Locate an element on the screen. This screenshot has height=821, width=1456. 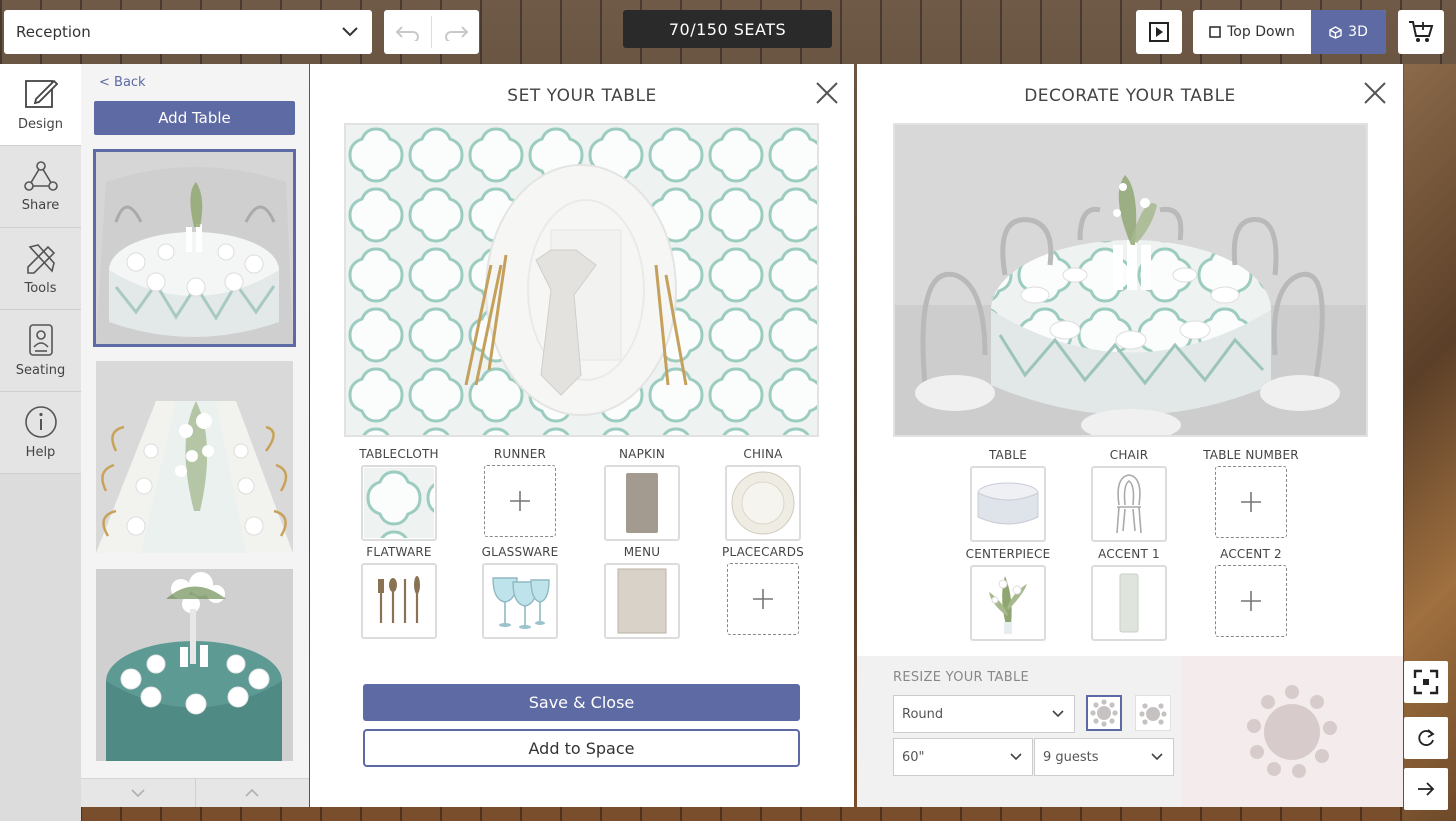
redo-button is located at coordinates (455, 32).